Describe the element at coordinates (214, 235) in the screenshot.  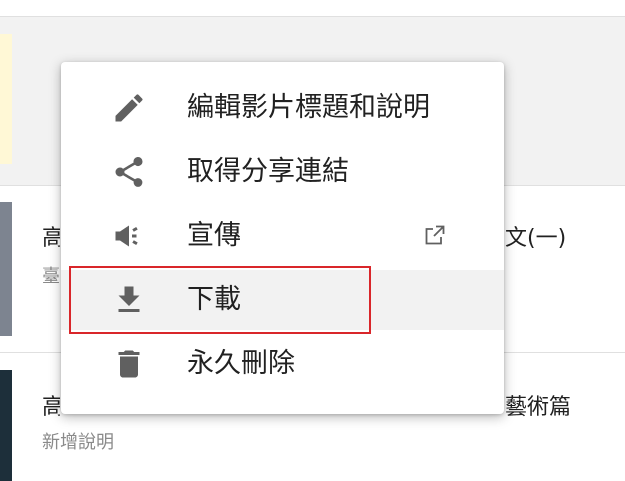
I see `menu-item-label: 宣傳` at that location.